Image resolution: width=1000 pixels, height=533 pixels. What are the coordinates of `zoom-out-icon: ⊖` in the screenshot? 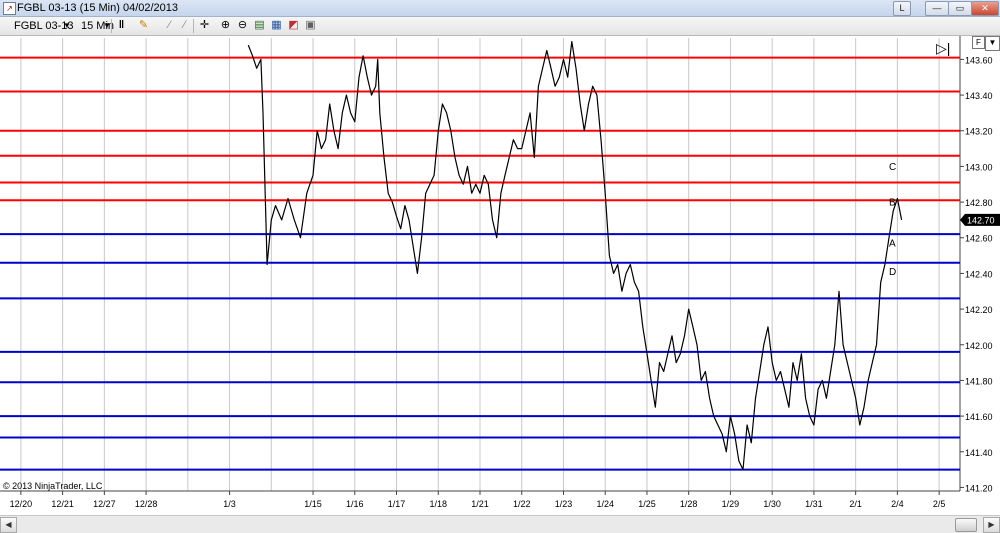 It's located at (242, 25).